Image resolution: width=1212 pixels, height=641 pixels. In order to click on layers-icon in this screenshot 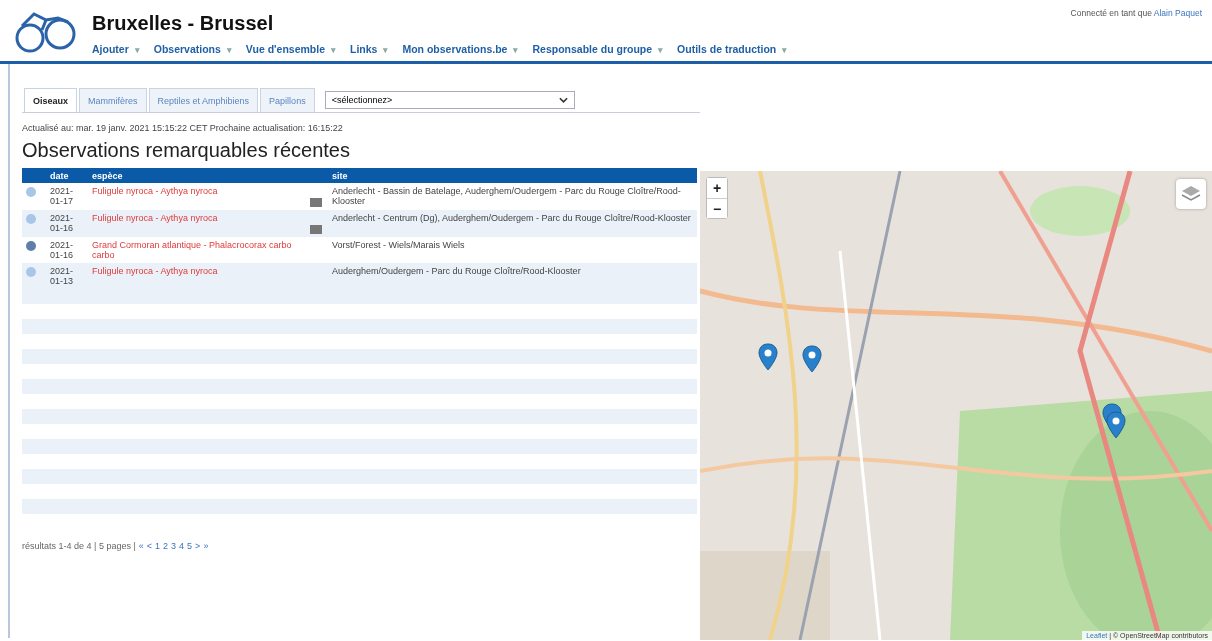, I will do `click(1191, 194)`.